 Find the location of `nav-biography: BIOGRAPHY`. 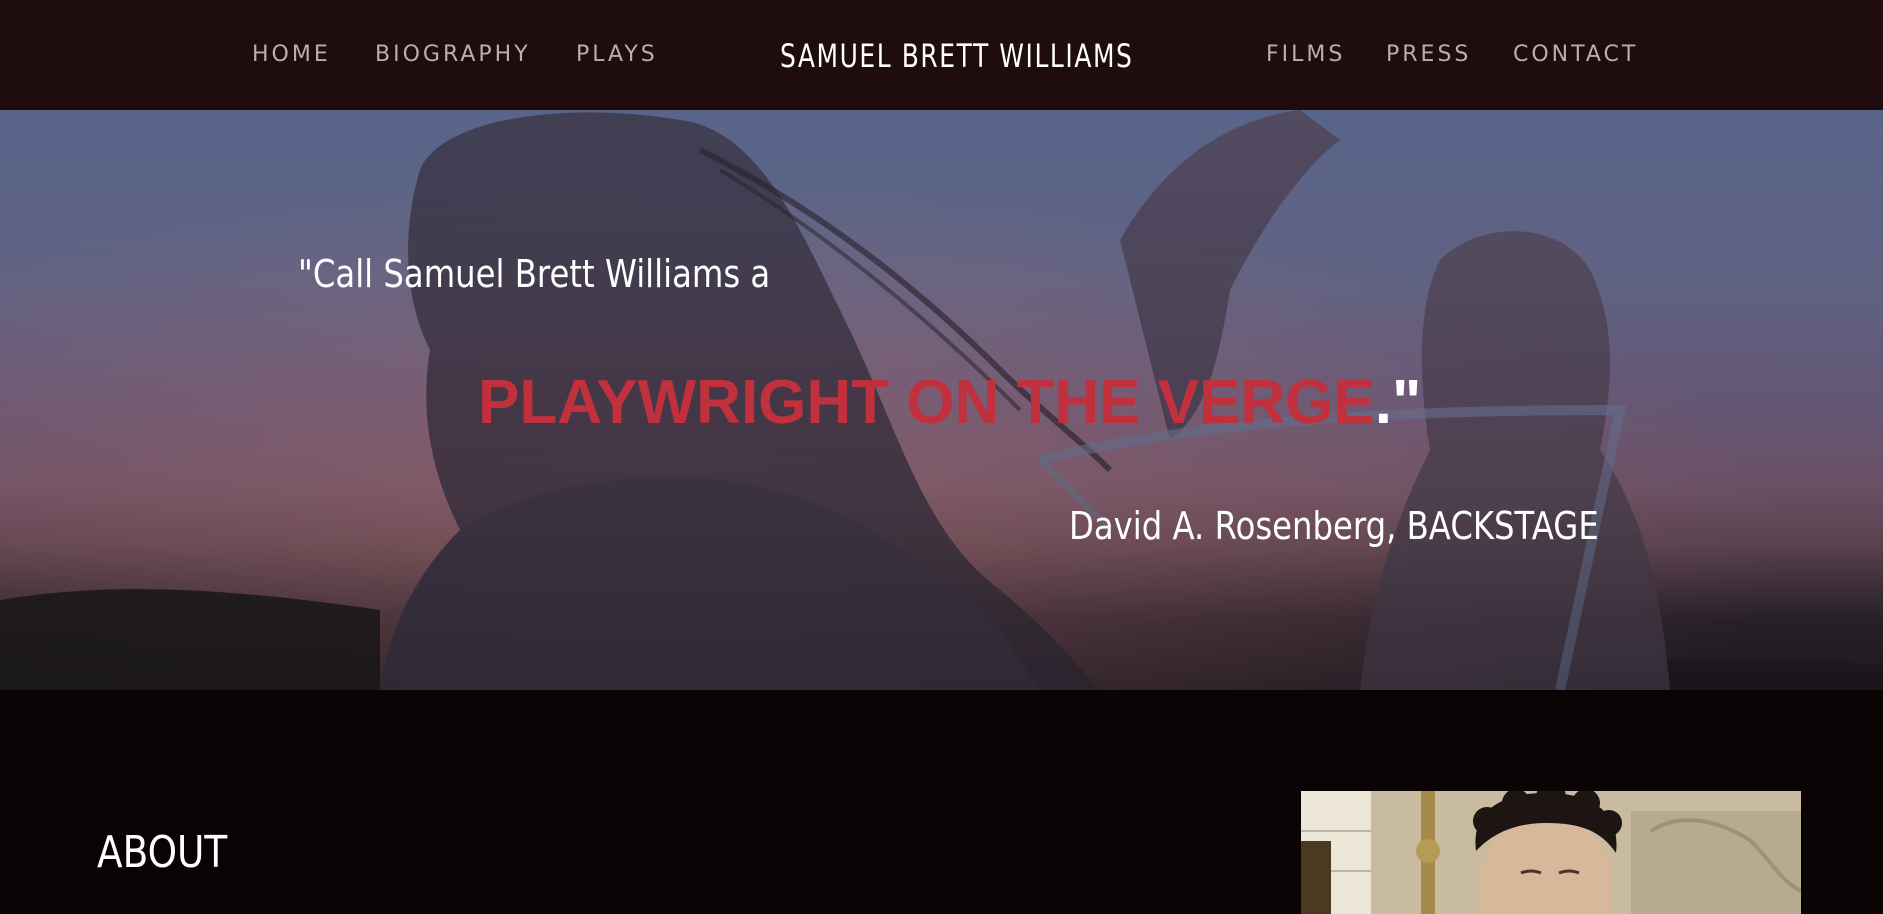

nav-biography: BIOGRAPHY is located at coordinates (453, 55).